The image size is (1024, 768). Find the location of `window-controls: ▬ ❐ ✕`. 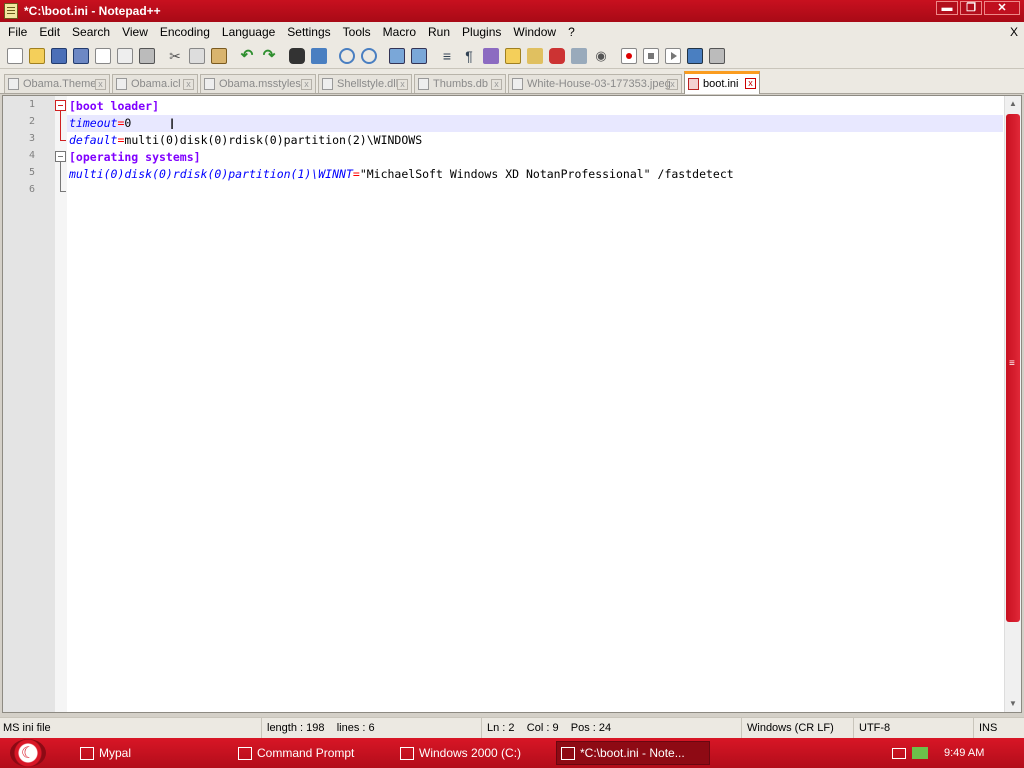

window-controls: ▬ ❐ ✕ is located at coordinates (978, 8).